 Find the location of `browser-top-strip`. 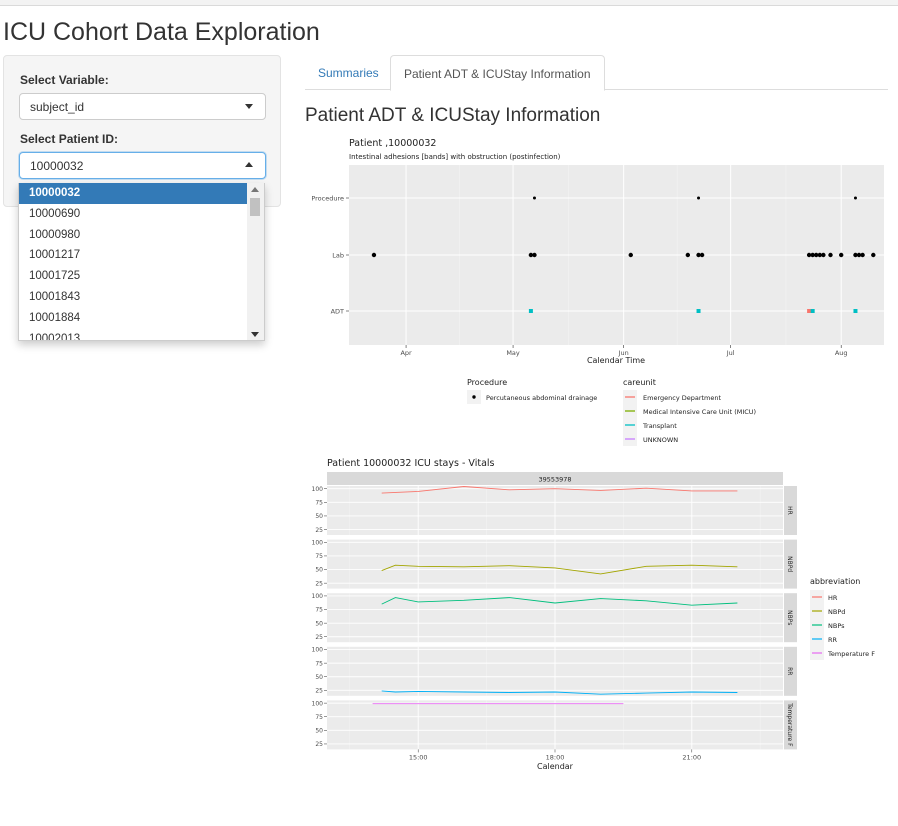

browser-top-strip is located at coordinates (449, 3).